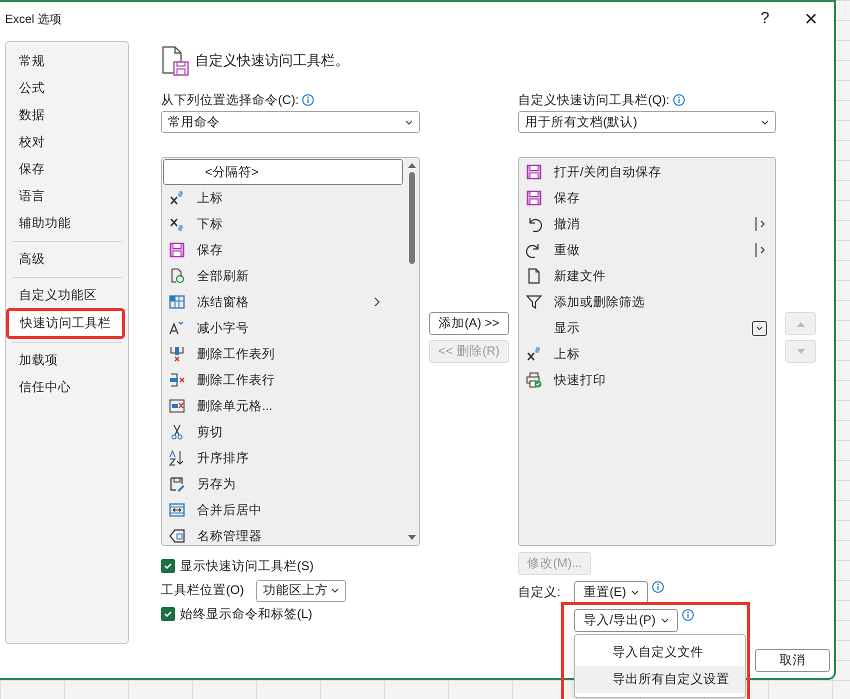 This screenshot has height=699, width=850. Describe the element at coordinates (67, 259) in the screenshot. I see `sidebar-item: 高级` at that location.